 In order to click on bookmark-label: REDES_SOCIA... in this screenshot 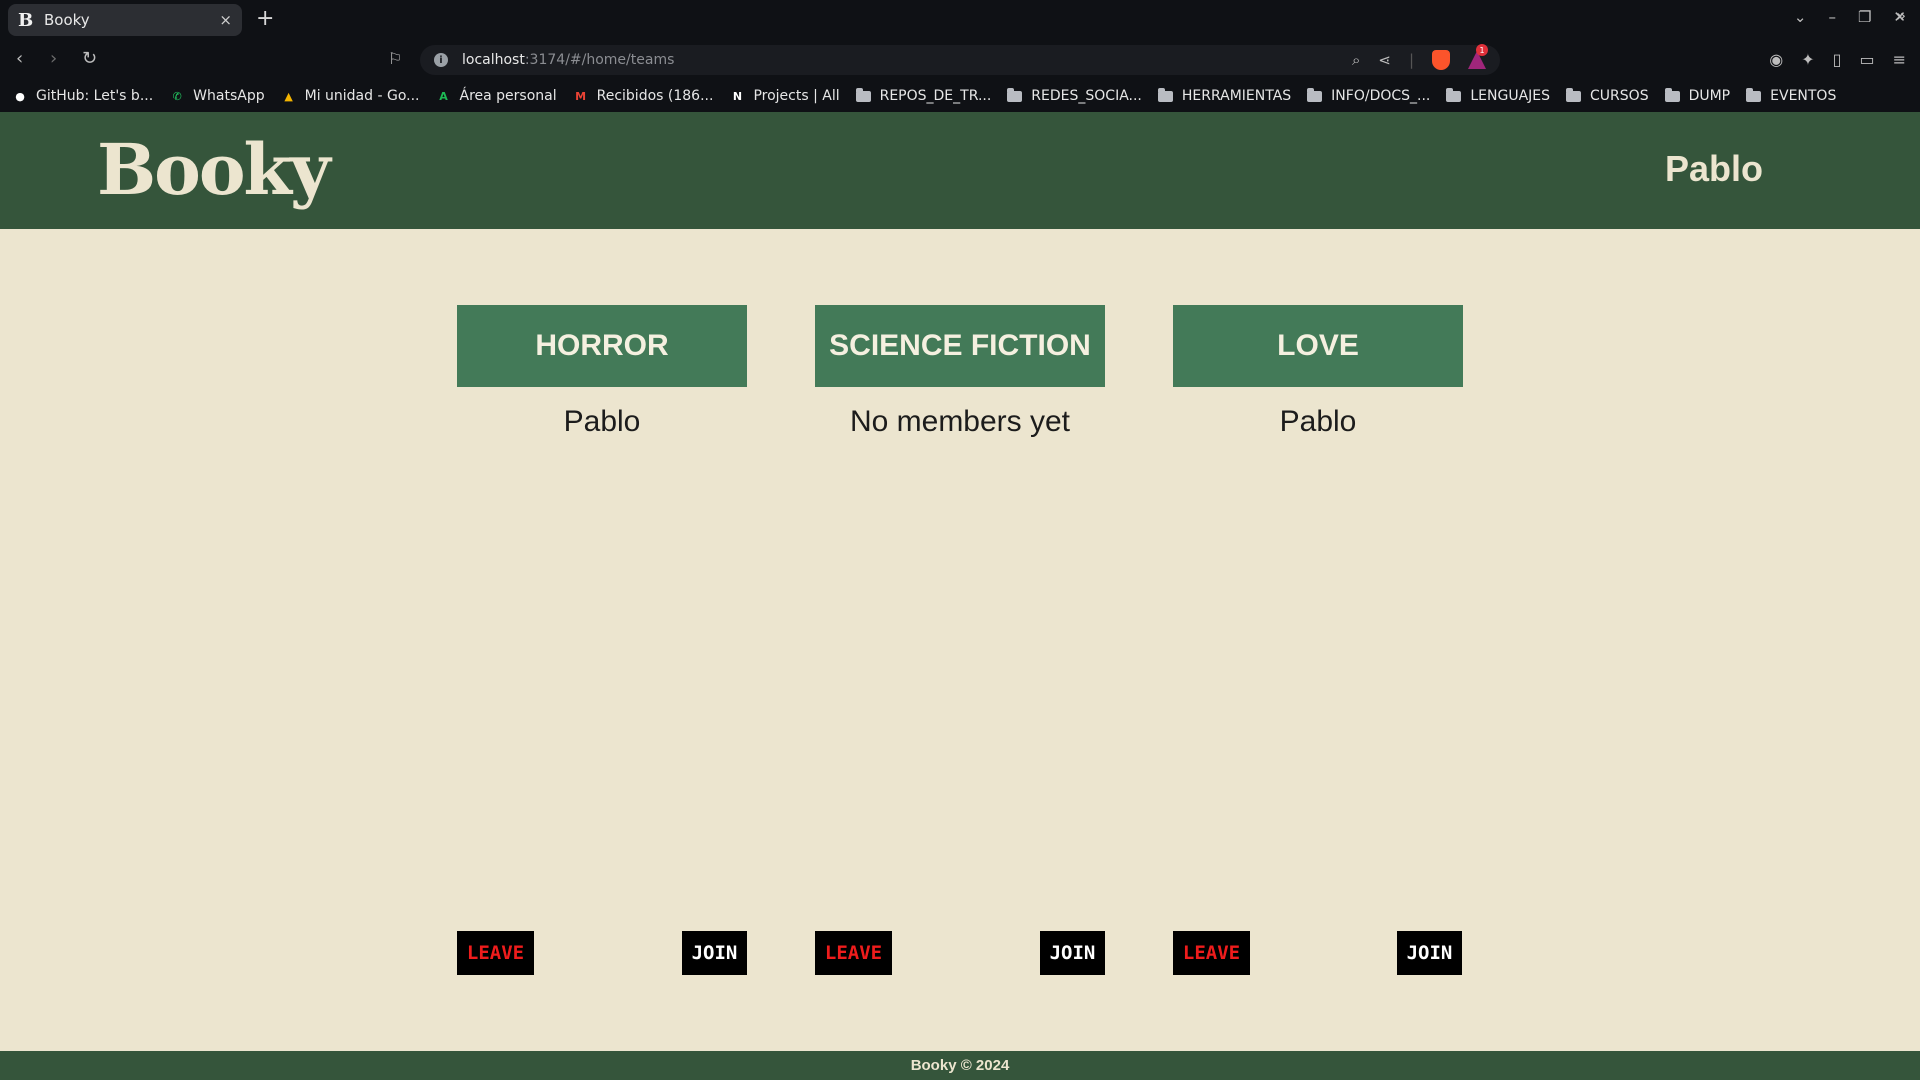, I will do `click(1086, 96)`.